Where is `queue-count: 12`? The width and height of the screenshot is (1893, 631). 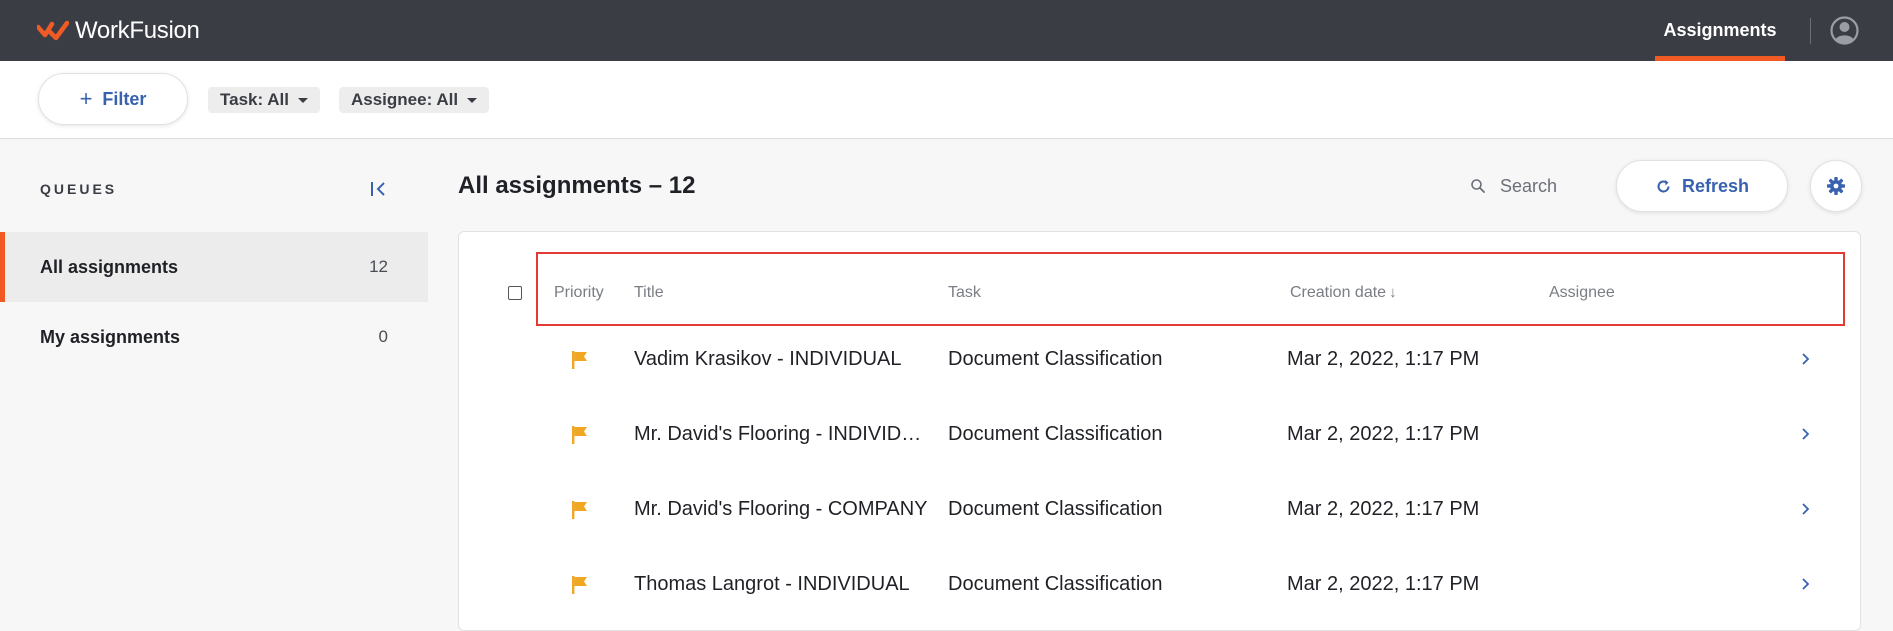 queue-count: 12 is located at coordinates (378, 266).